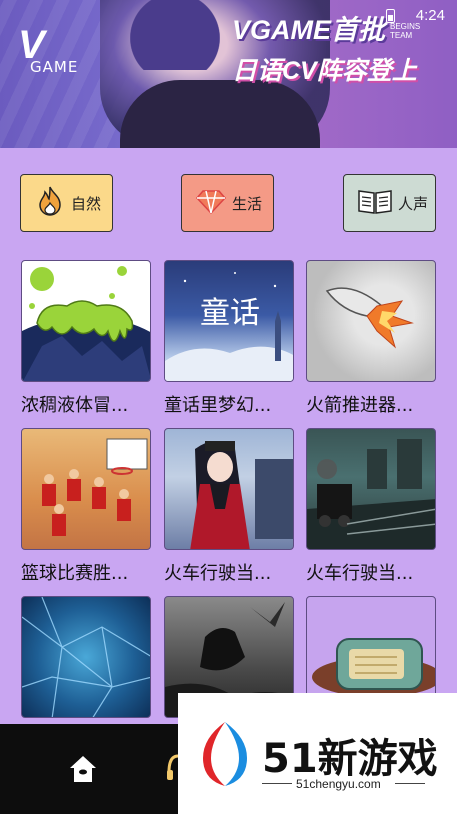 The height and width of the screenshot is (814, 457). I want to click on category-nature-button: 自然, so click(66, 203).